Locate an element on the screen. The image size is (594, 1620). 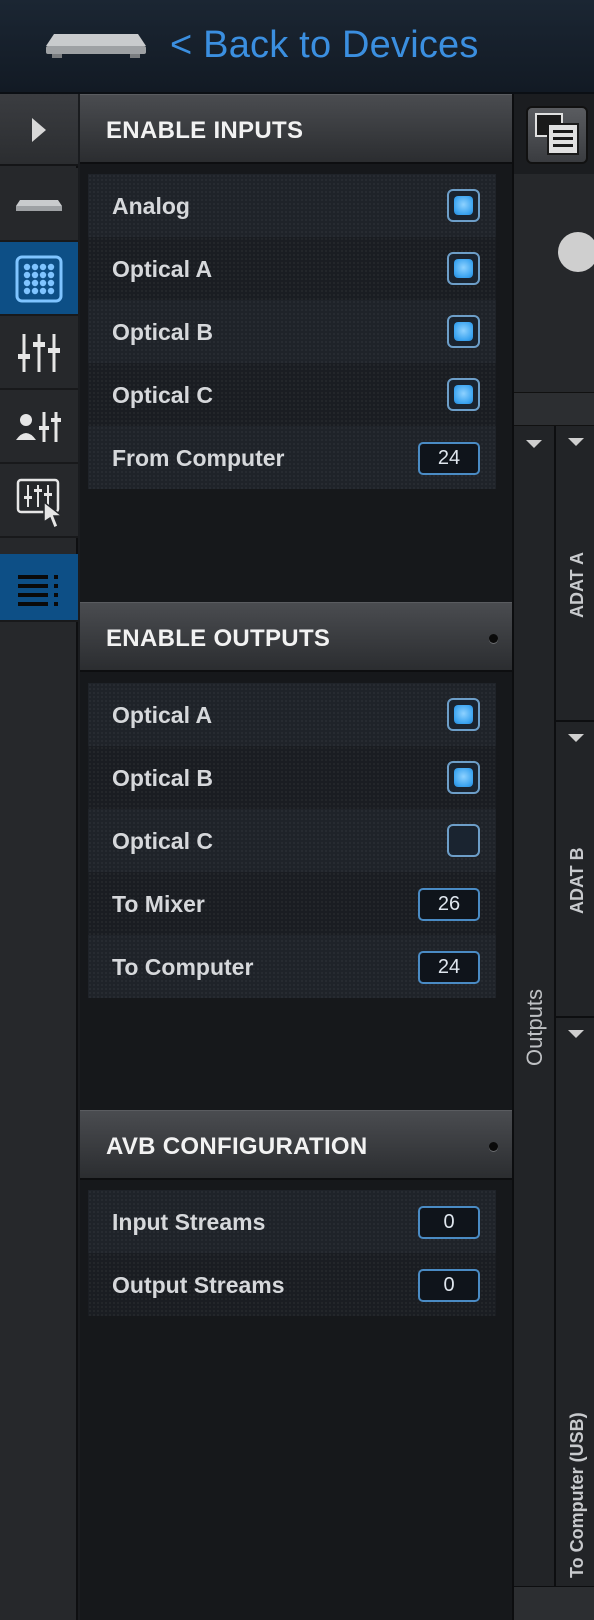
strip-footer is located at coordinates (554, 1603).